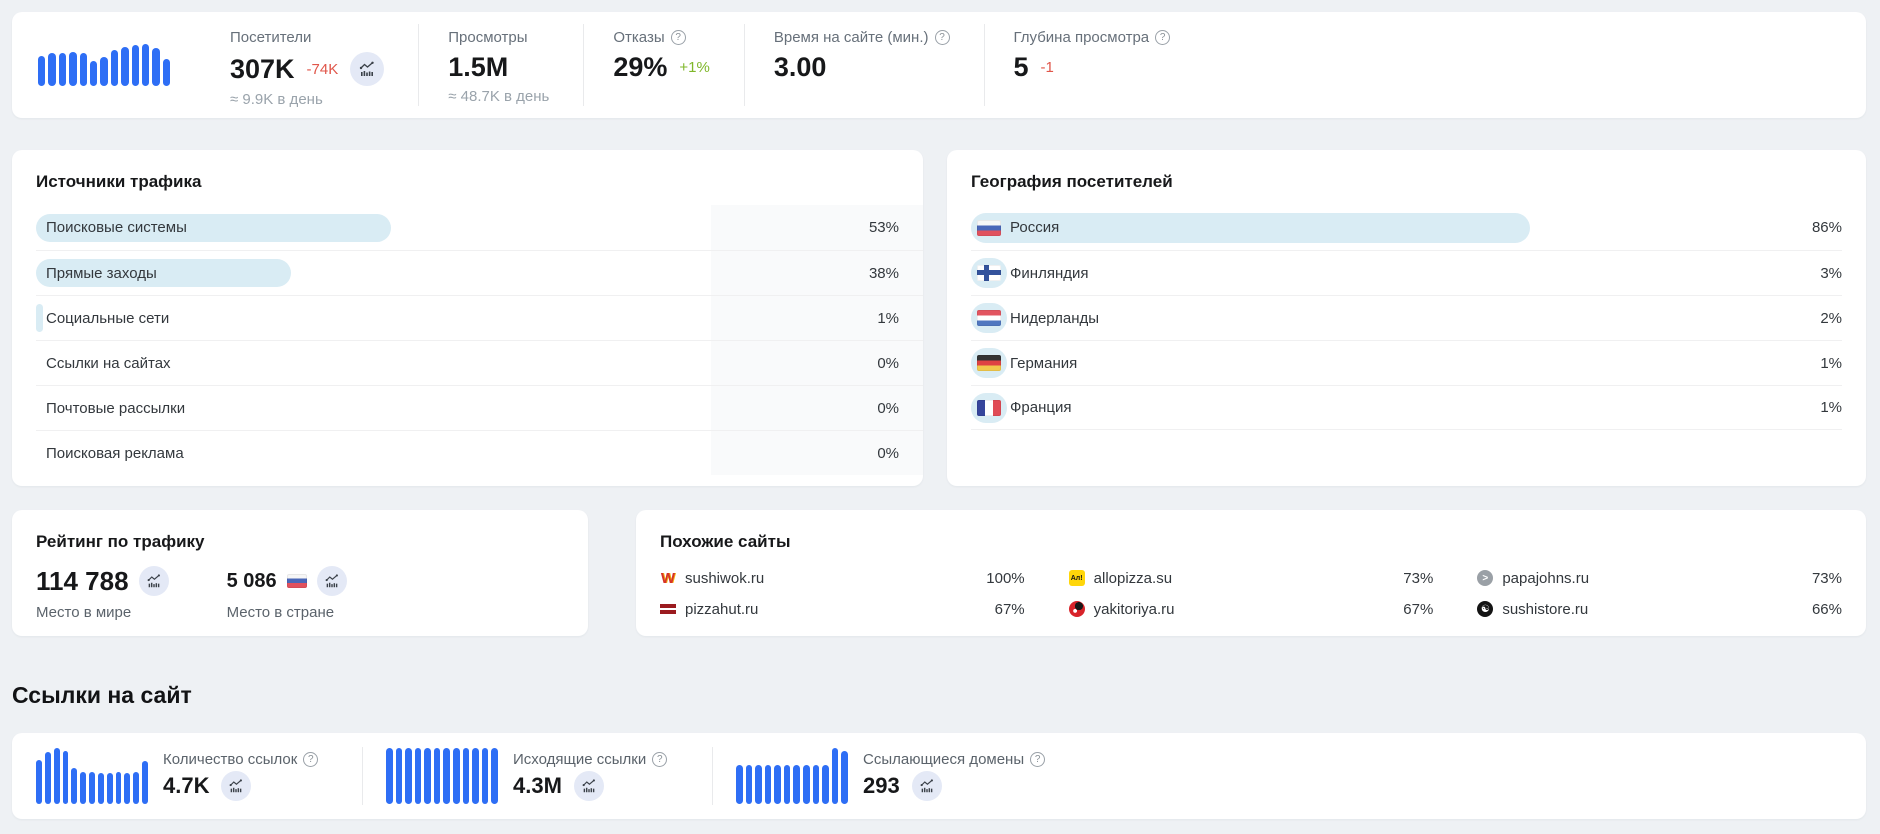  What do you see at coordinates (251, 580) in the screenshot?
I see `rank-country-value: 5 086` at bounding box center [251, 580].